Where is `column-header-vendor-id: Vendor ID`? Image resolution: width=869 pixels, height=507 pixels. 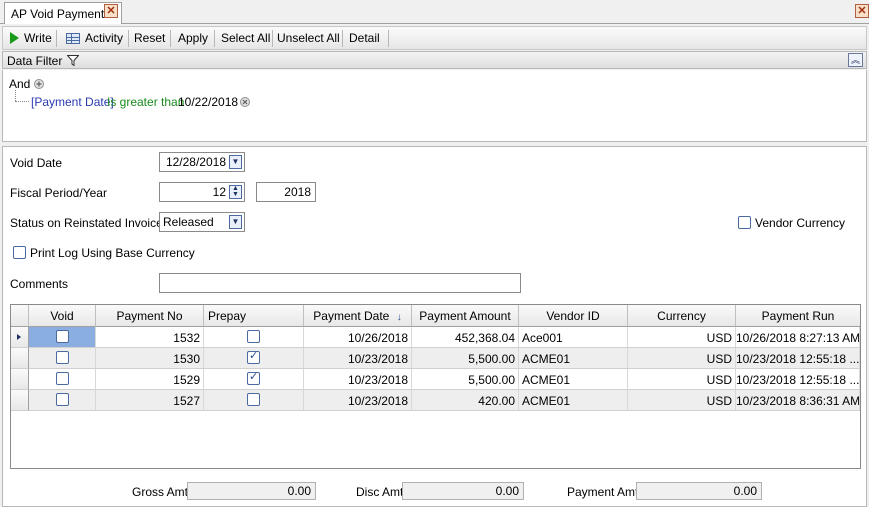
column-header-vendor-id: Vendor ID is located at coordinates (573, 316).